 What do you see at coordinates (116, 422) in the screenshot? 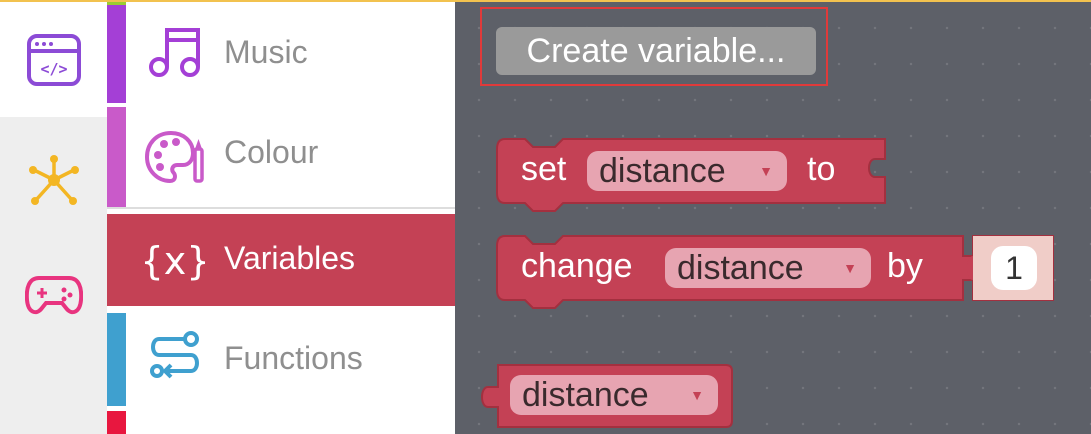
I see `category-color-bar-next` at bounding box center [116, 422].